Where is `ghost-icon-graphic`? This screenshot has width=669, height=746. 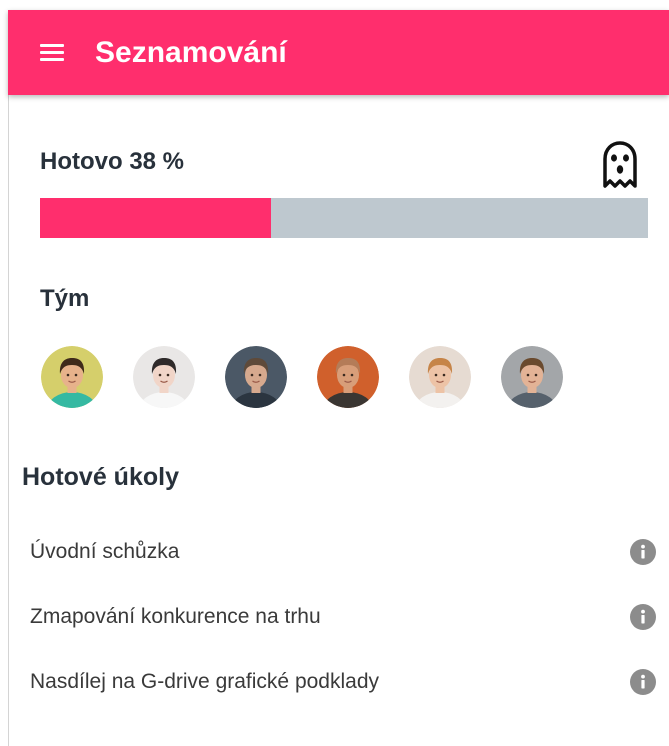
ghost-icon-graphic is located at coordinates (620, 164).